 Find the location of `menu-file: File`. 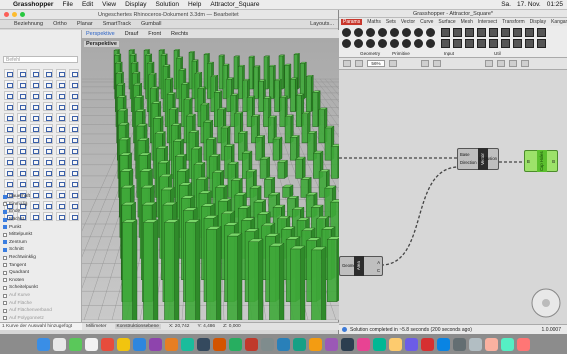

menu-file: File is located at coordinates (67, 4).